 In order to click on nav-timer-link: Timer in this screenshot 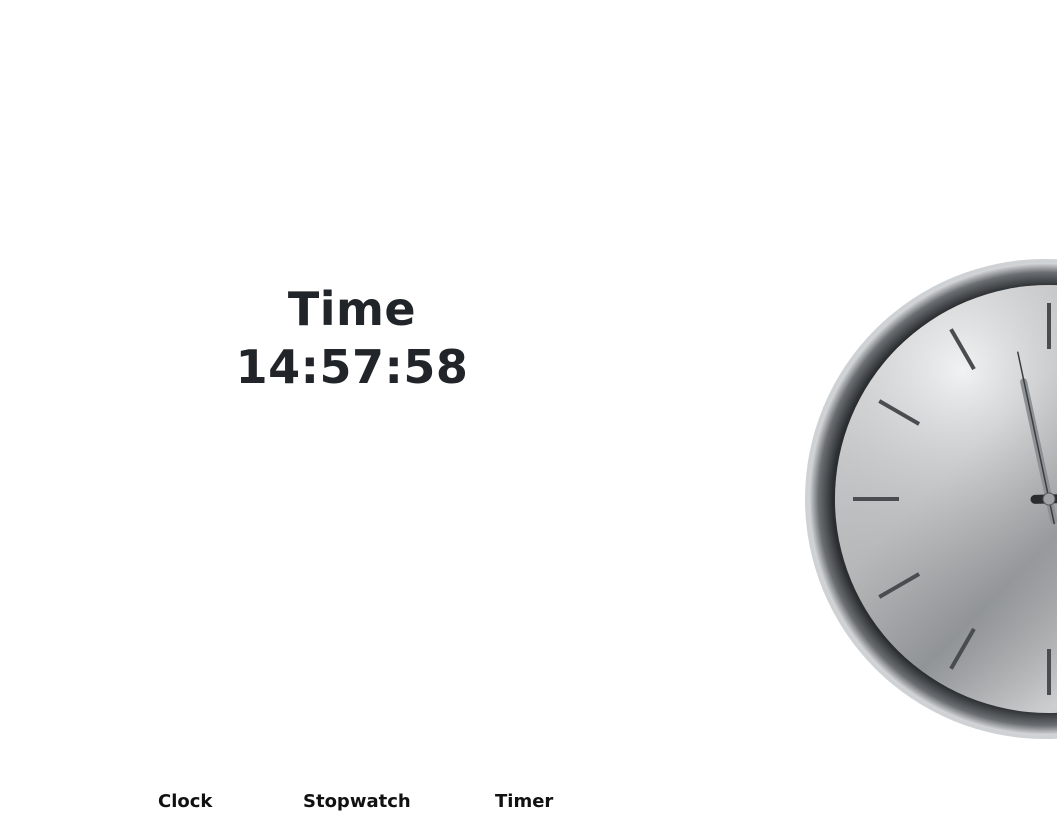, I will do `click(524, 802)`.